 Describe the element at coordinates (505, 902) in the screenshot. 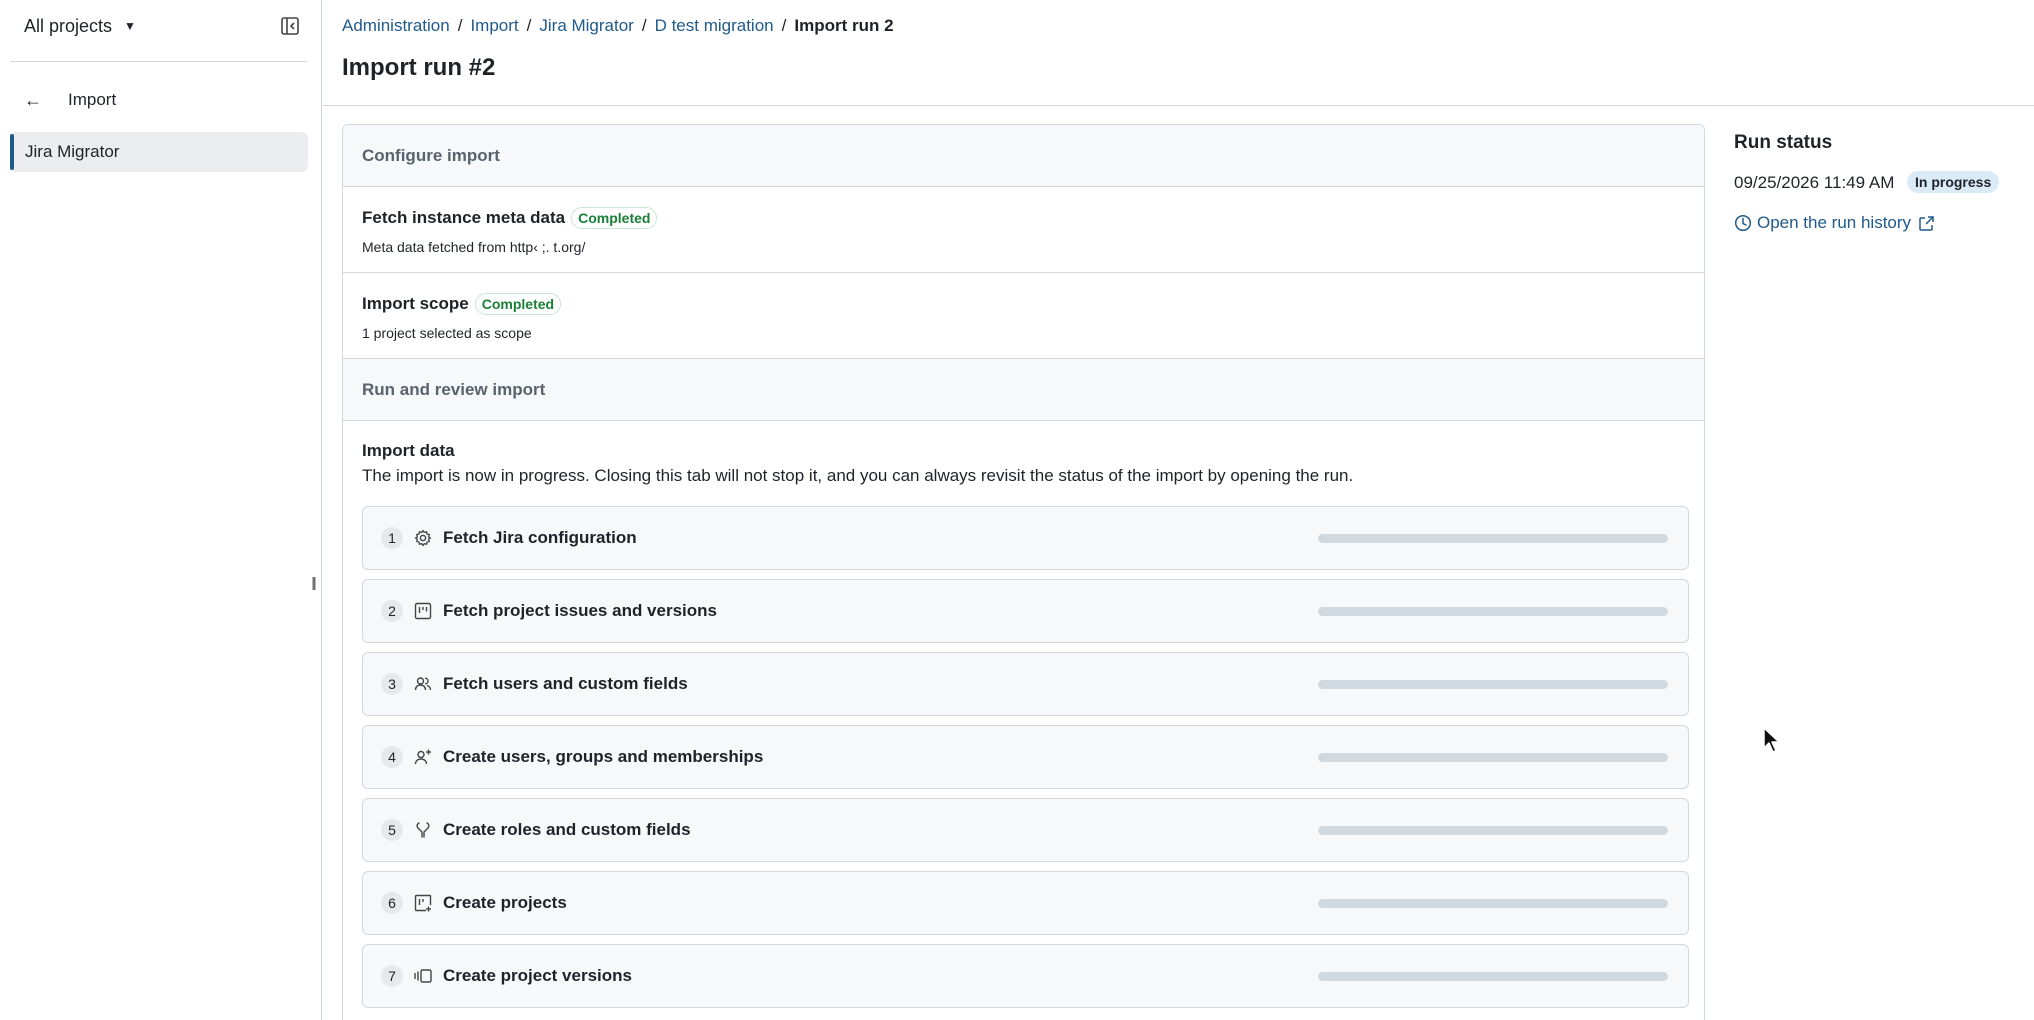

I see `task-label: Create projects` at that location.